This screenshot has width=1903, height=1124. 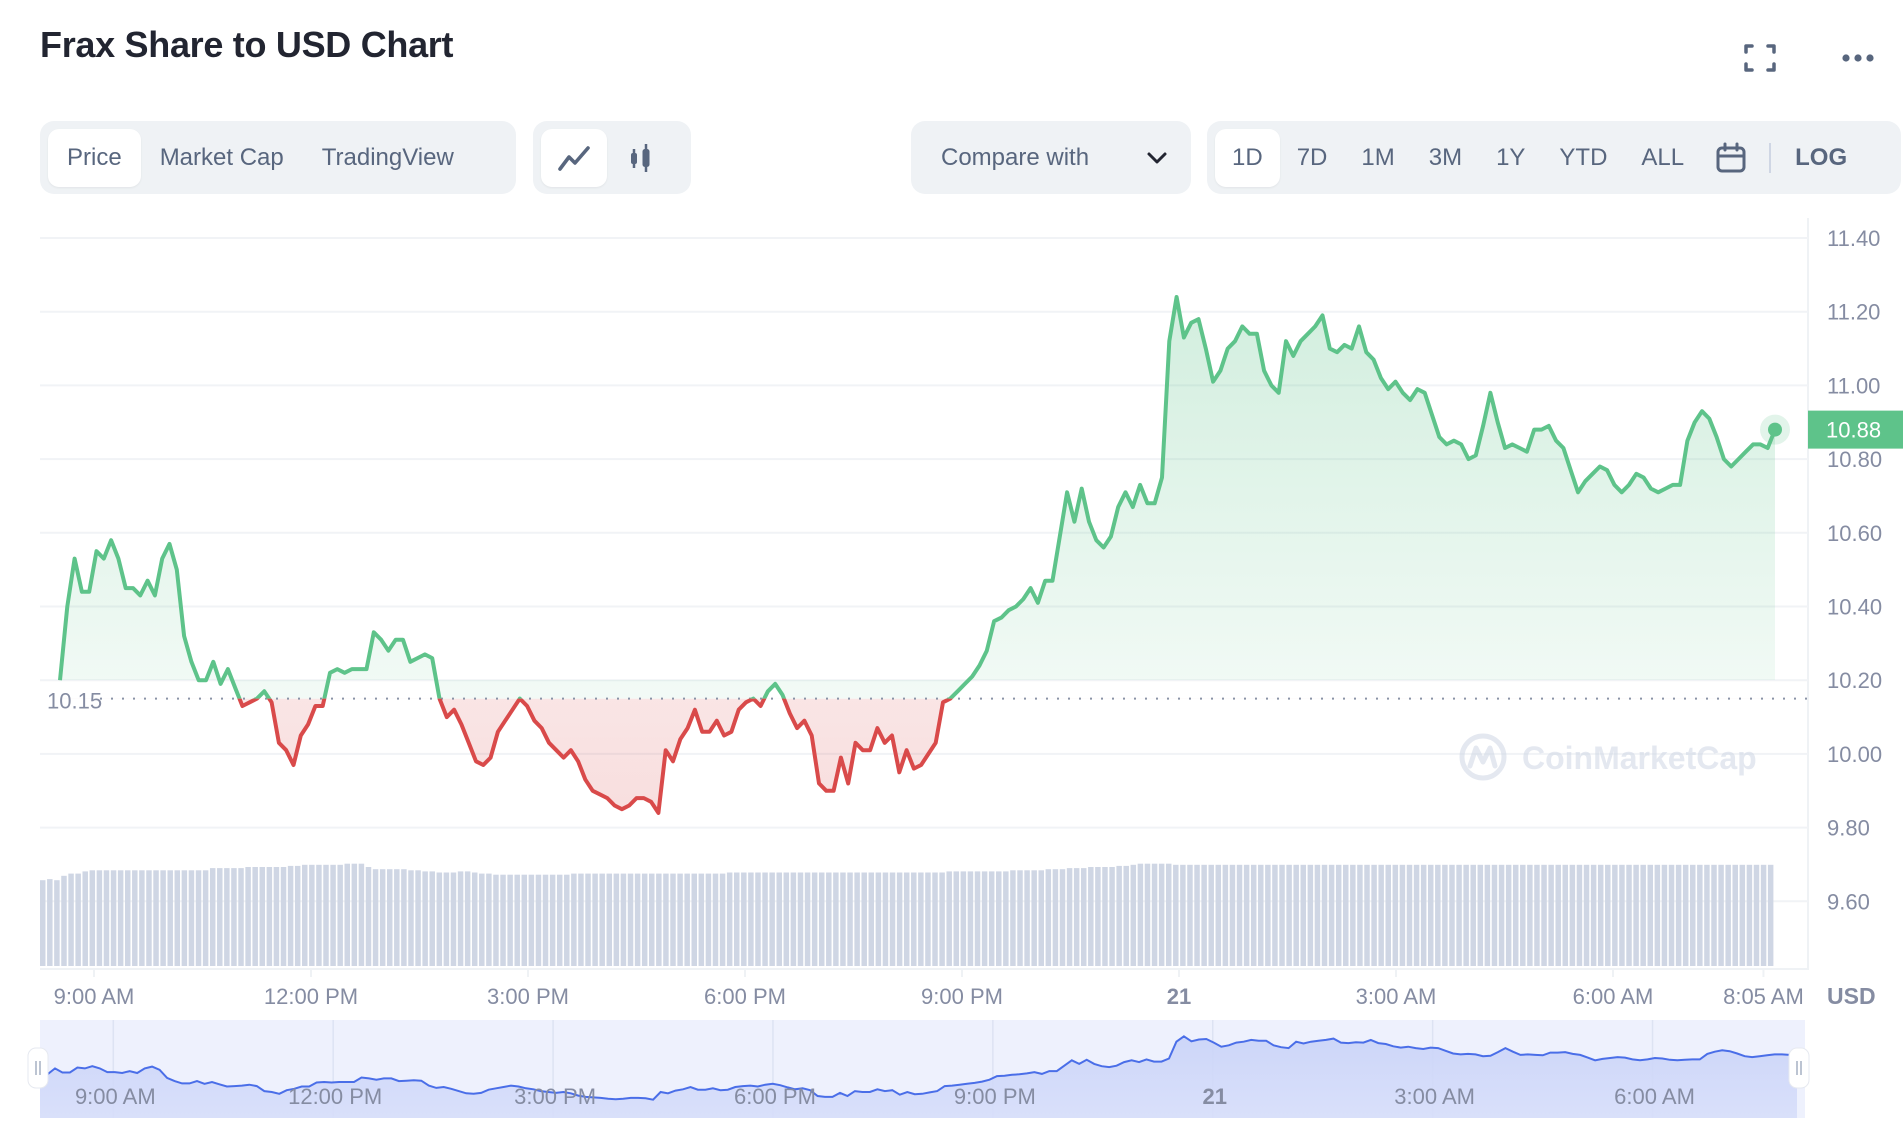 What do you see at coordinates (1854, 459) in the screenshot?
I see `y-tick-label: 10.80` at bounding box center [1854, 459].